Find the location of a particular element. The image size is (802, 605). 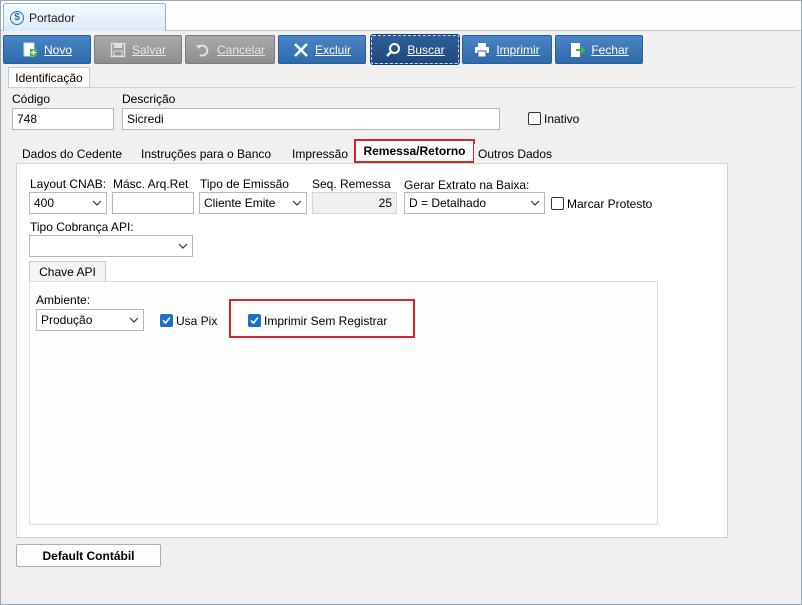

tab-instrucoes-para-o-banco: Instruções para o Banco is located at coordinates (206, 153).